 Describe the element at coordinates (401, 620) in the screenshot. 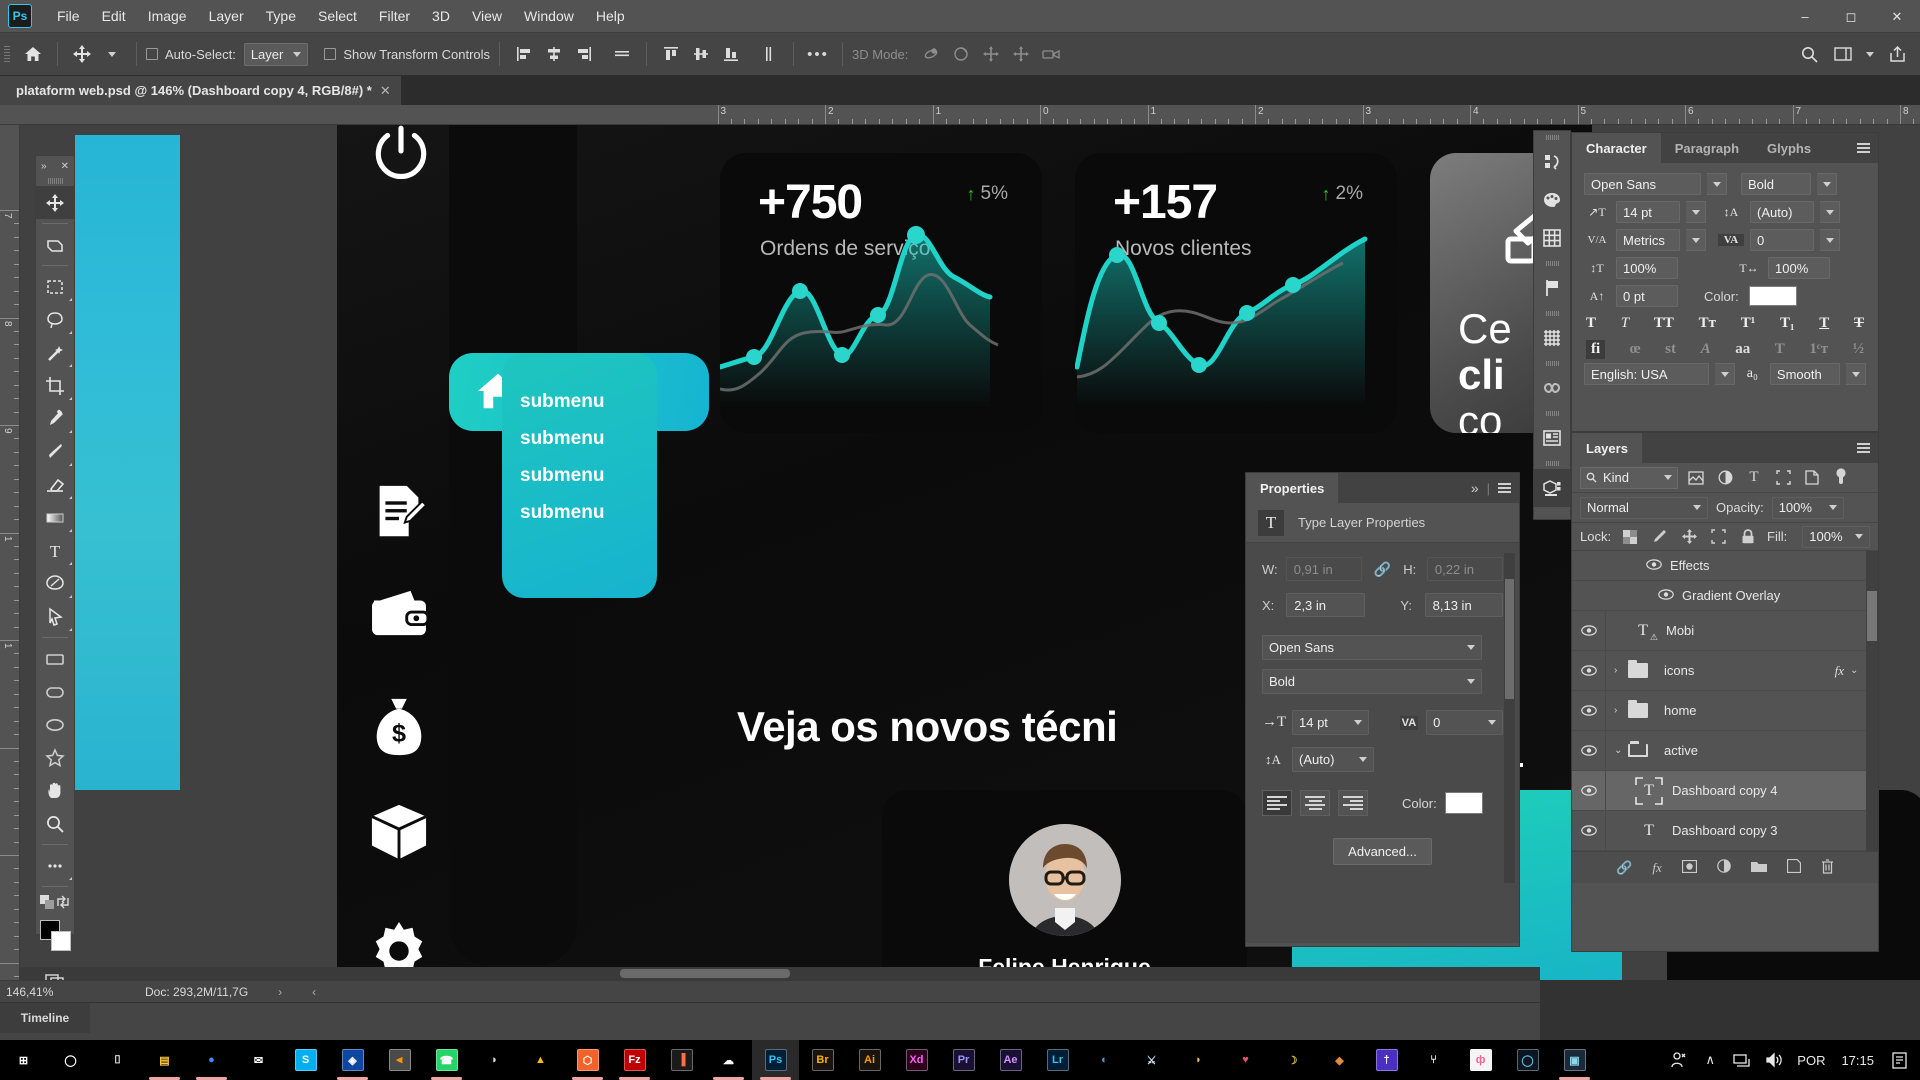

I see `wallet-icon` at that location.